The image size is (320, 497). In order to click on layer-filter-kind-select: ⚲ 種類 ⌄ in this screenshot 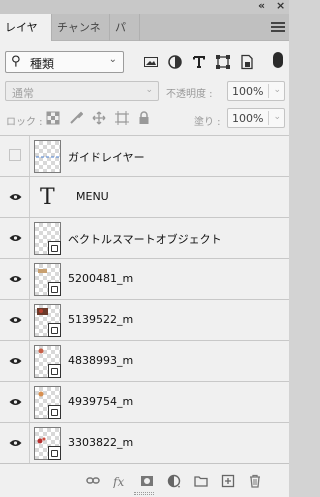, I will do `click(64, 62)`.